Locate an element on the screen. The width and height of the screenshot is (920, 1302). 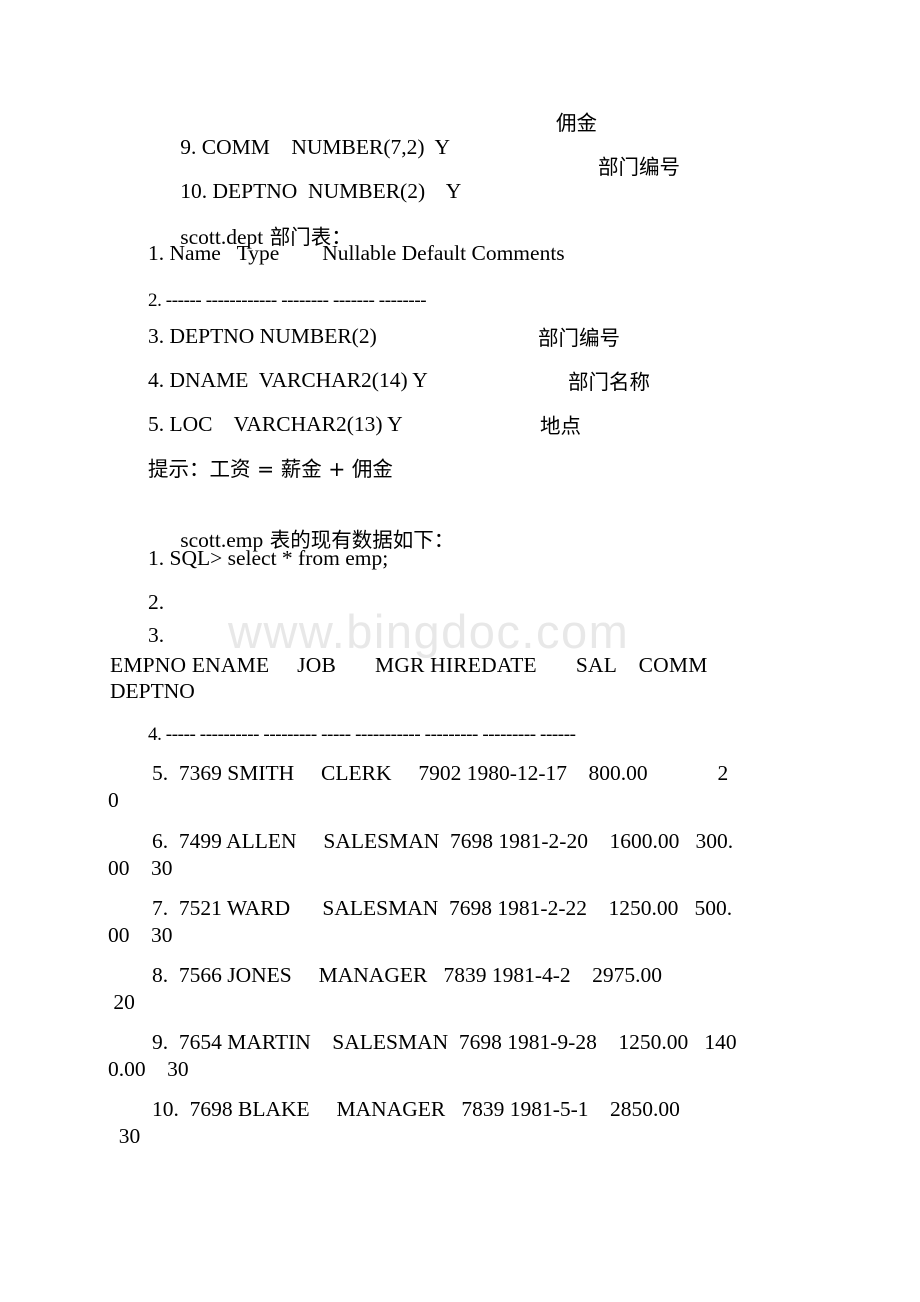
dept-row-3: 3. DEPTNO NUMBER(2) is located at coordinates (262, 336).